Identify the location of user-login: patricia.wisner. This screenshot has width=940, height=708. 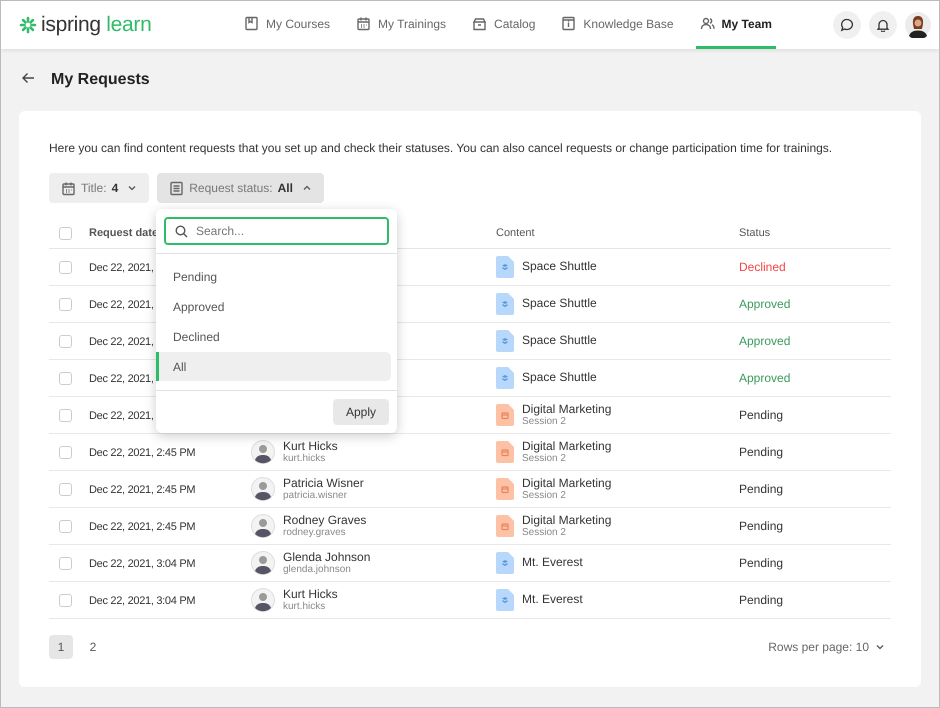
(315, 496).